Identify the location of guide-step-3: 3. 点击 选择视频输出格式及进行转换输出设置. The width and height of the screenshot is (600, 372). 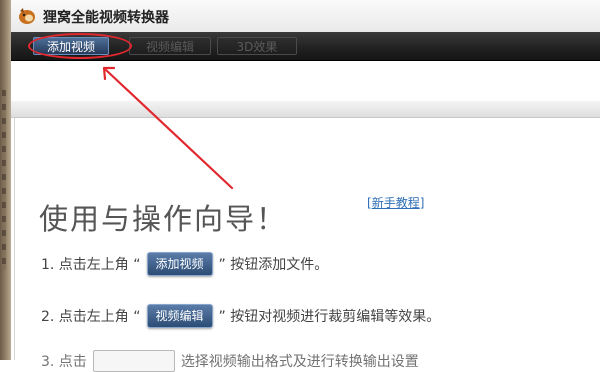
(230, 361).